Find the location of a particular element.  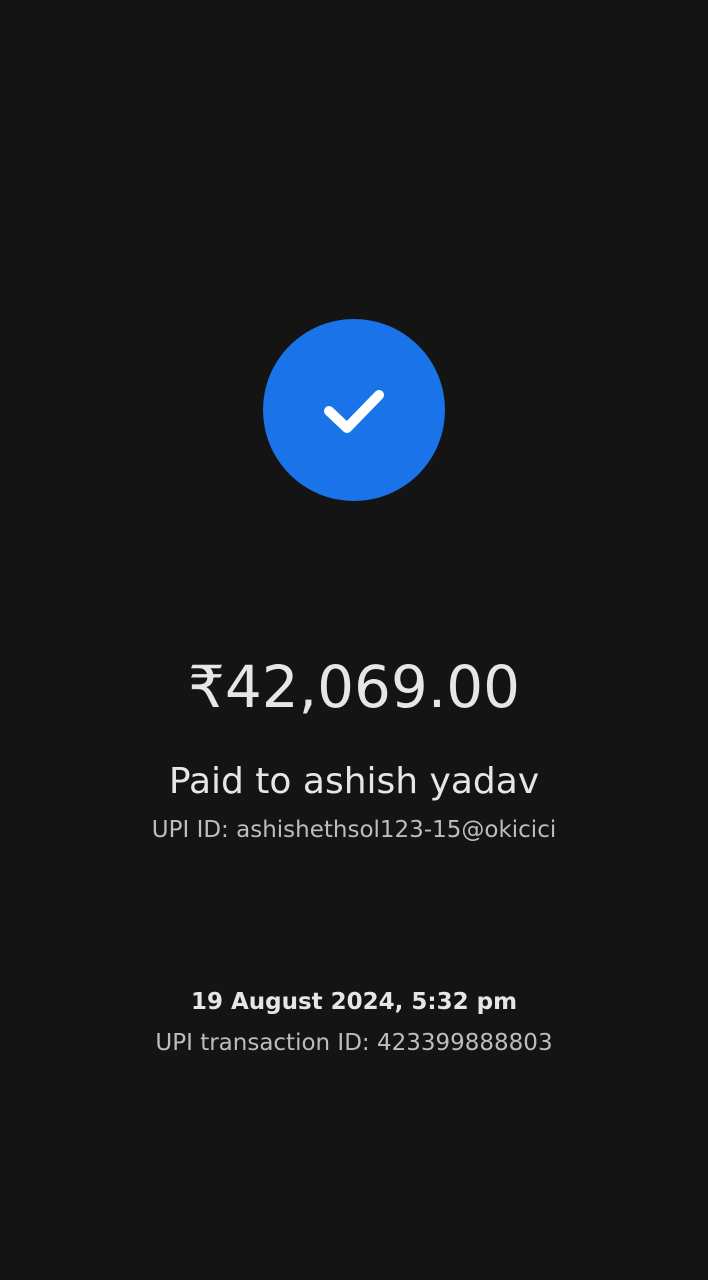

checkmark-icon is located at coordinates (354, 411).